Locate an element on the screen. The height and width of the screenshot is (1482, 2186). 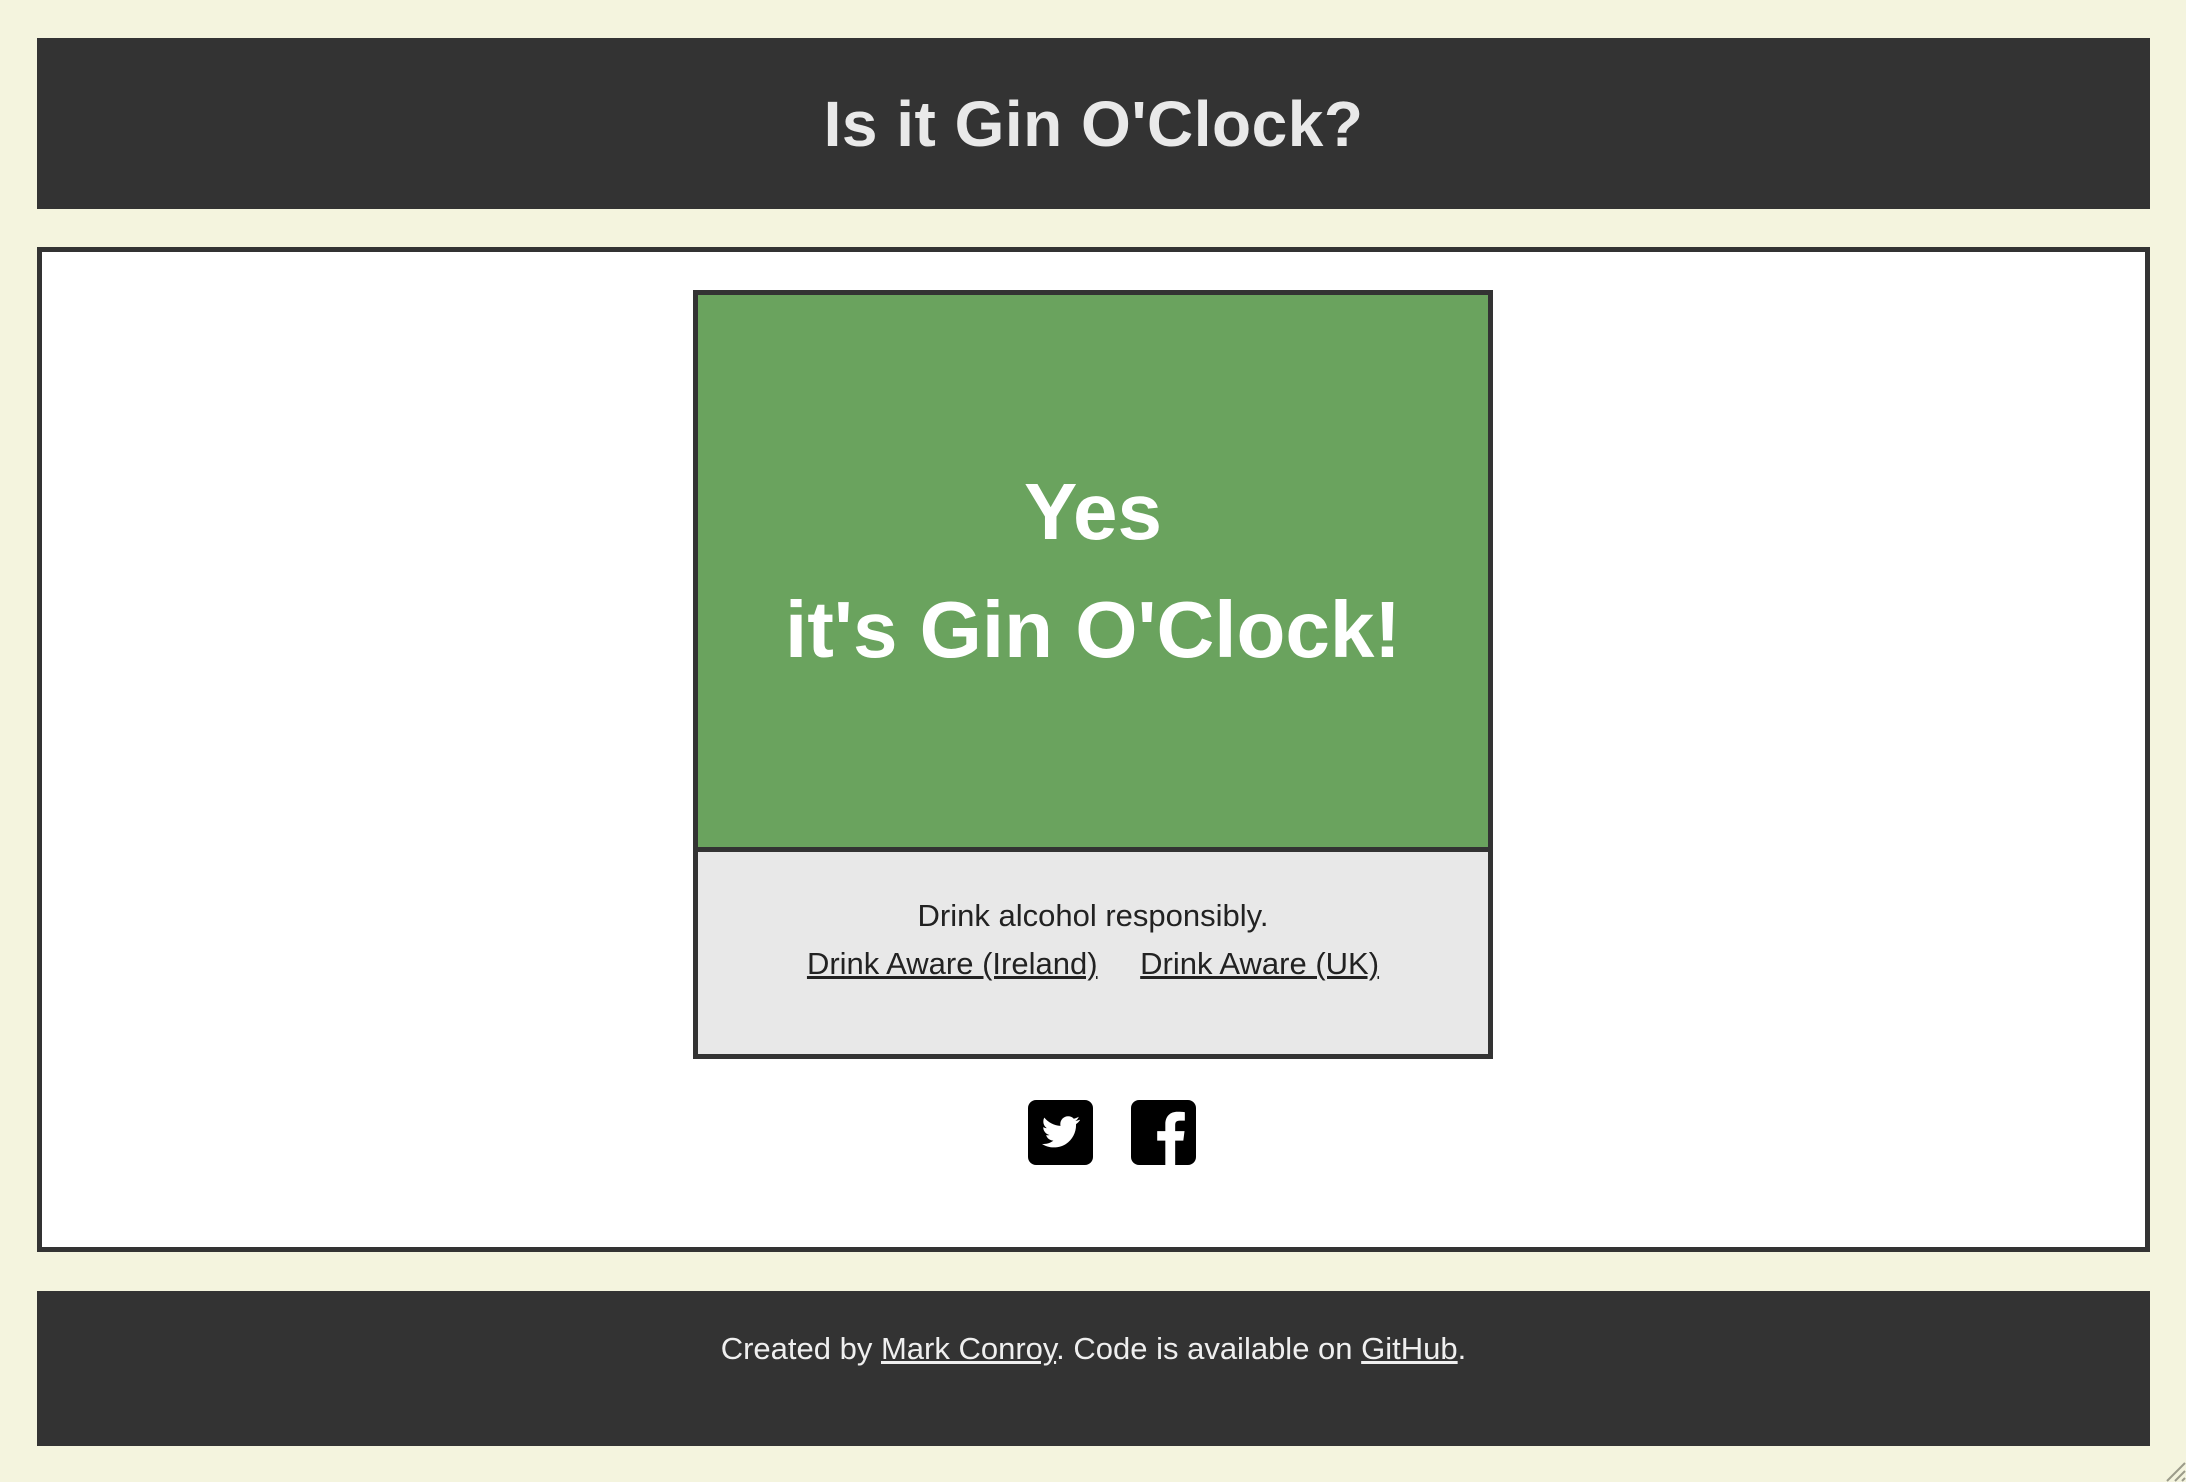
github-link: GitHub is located at coordinates (1409, 1348).